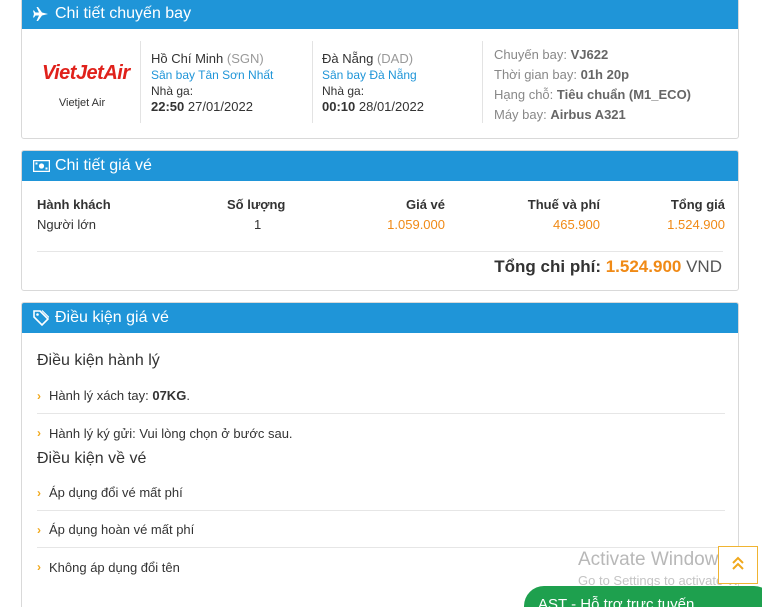  Describe the element at coordinates (395, 58) in the screenshot. I see `arrival-code: (DAD)` at that location.